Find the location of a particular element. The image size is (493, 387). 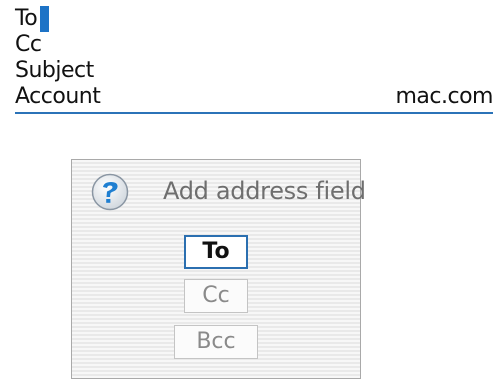

to-label: To is located at coordinates (26, 18).